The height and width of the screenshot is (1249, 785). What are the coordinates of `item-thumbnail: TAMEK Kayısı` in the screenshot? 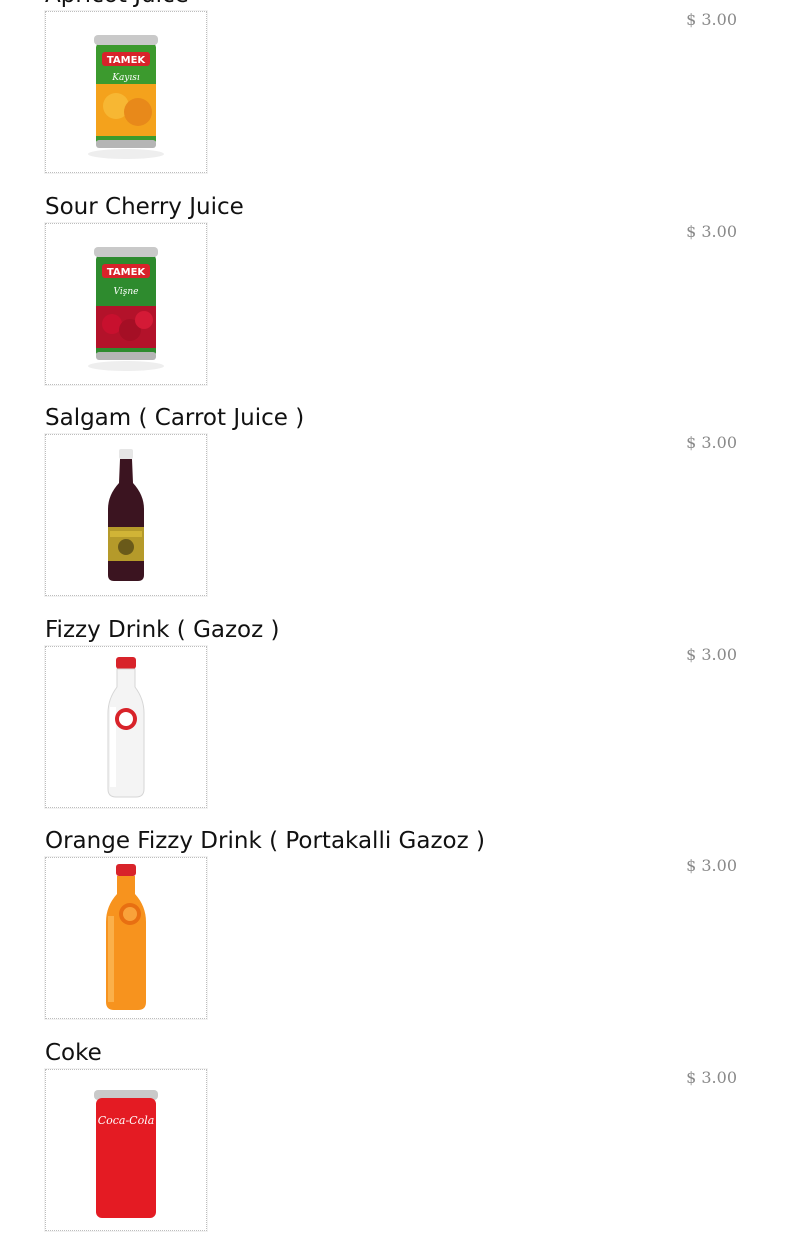 It's located at (126, 92).